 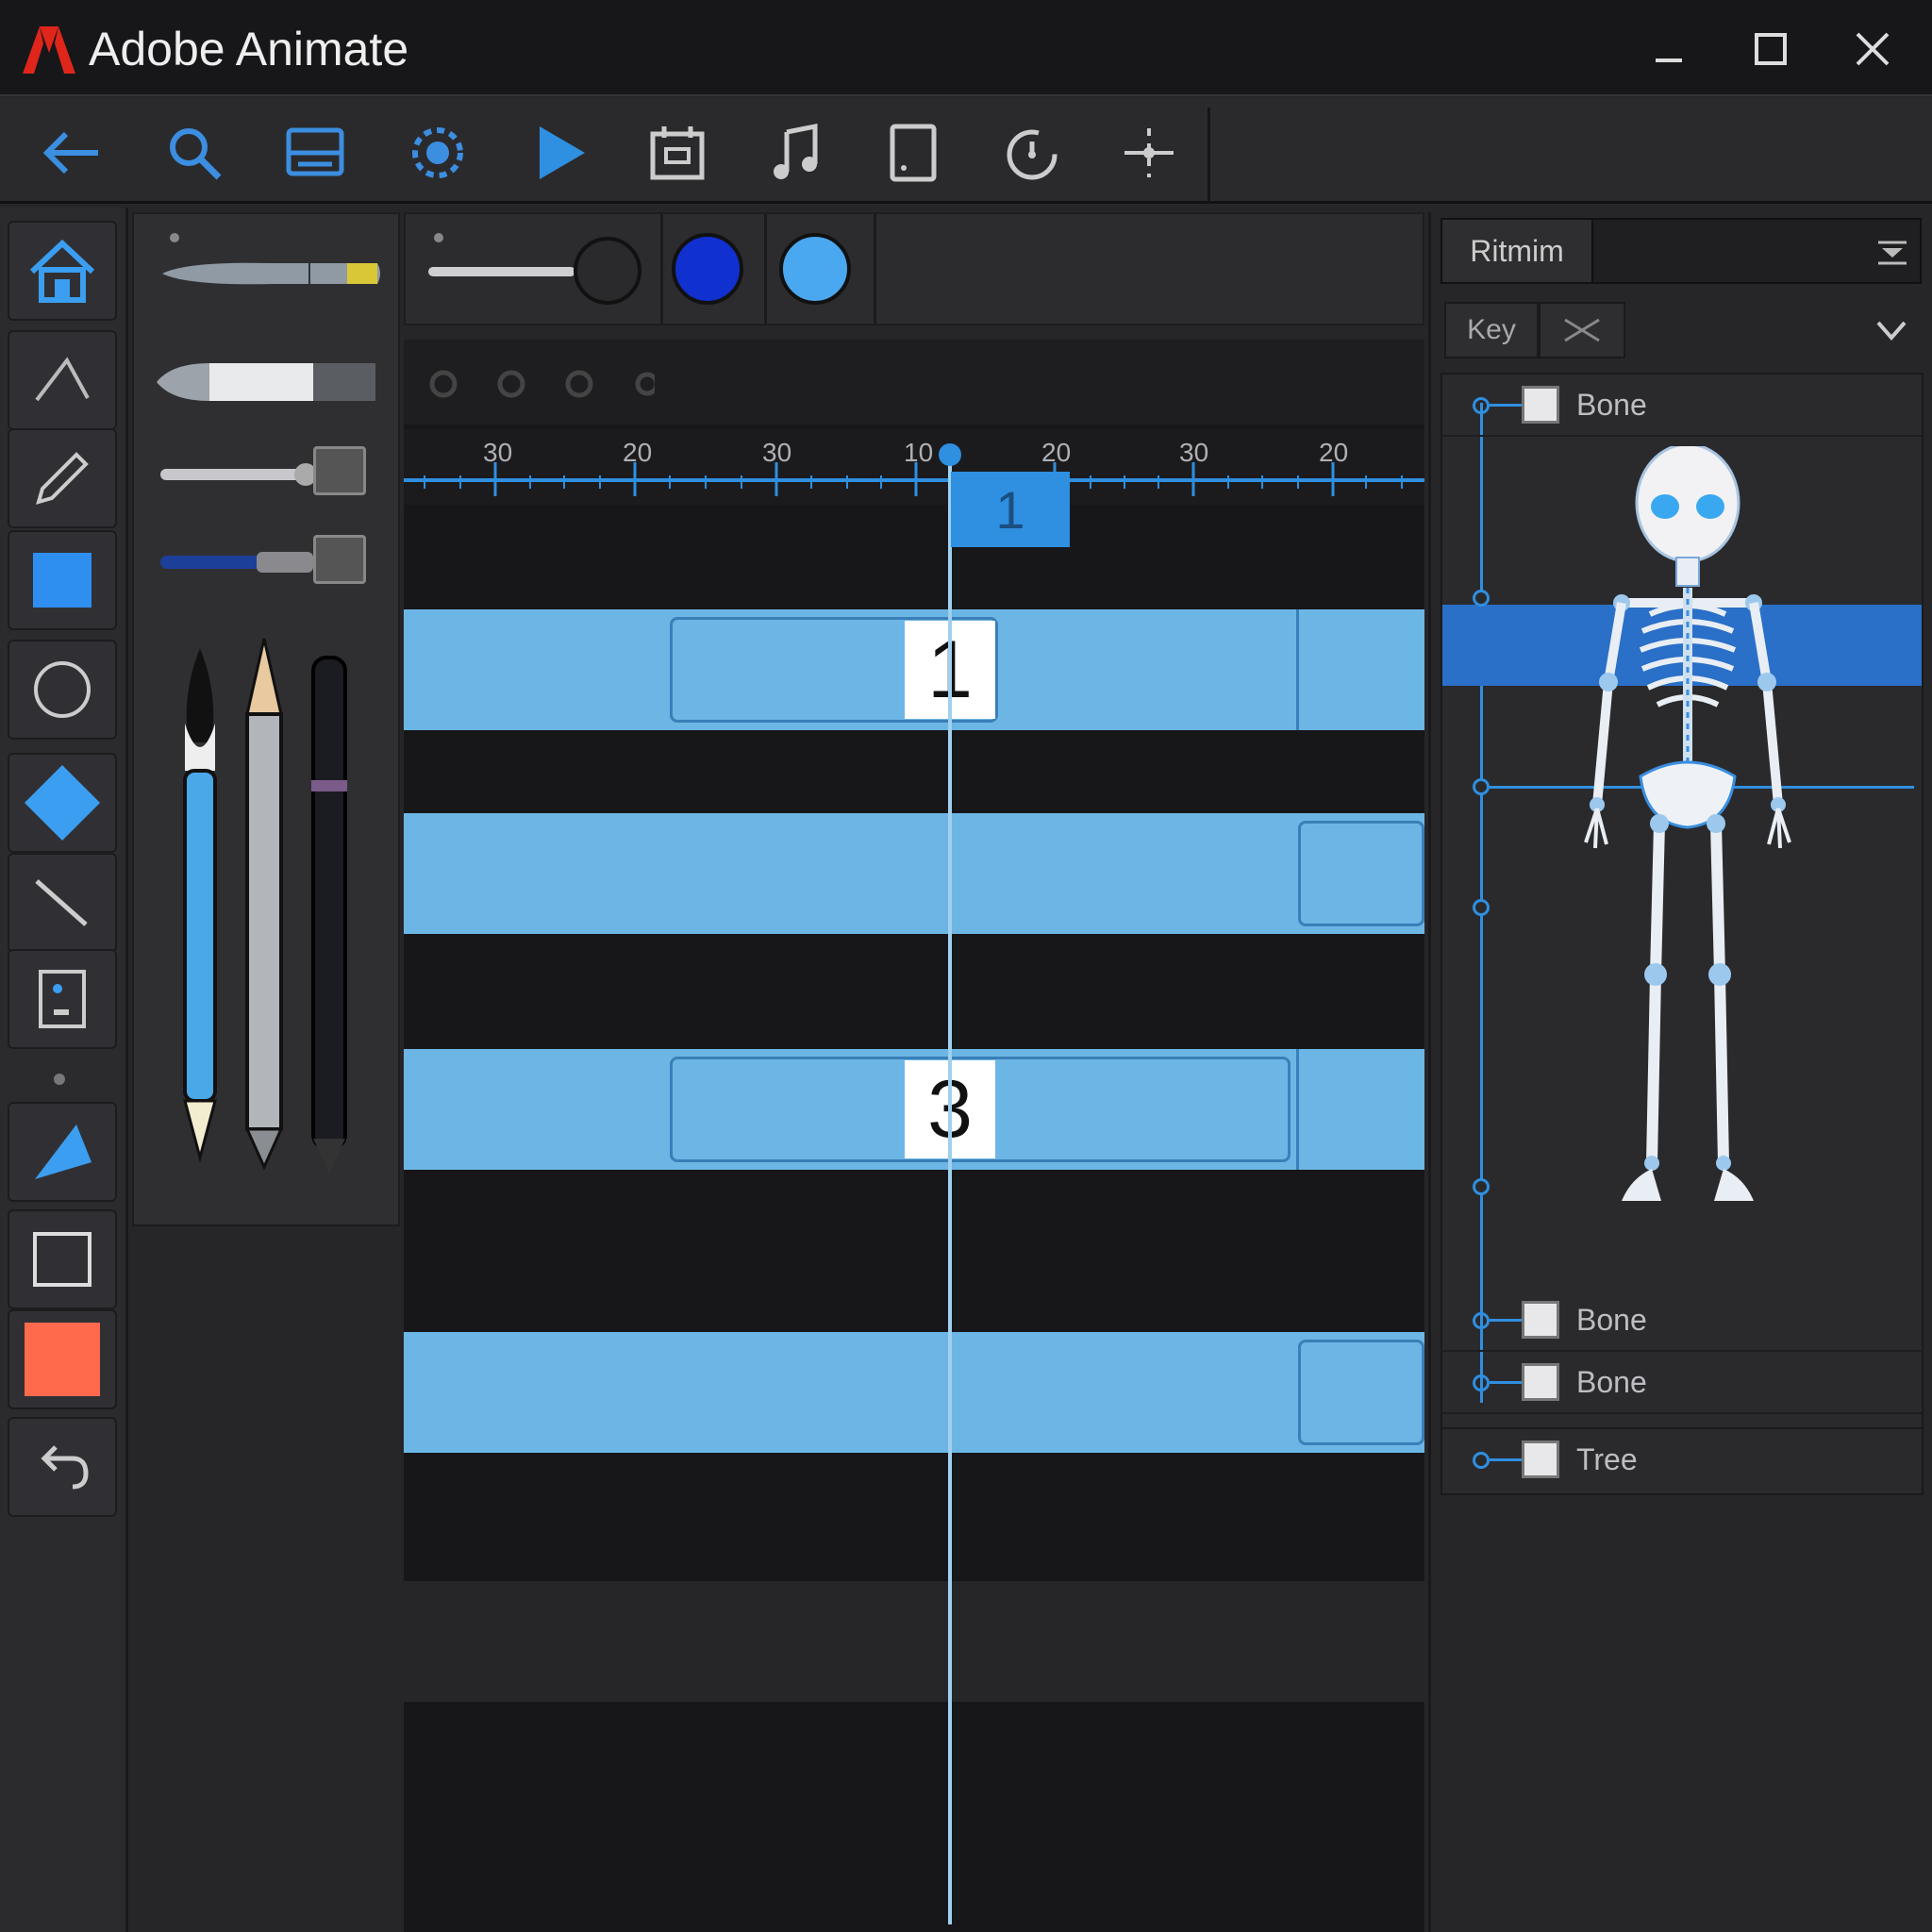 I want to click on collapse-icon, so click(x=1892, y=253).